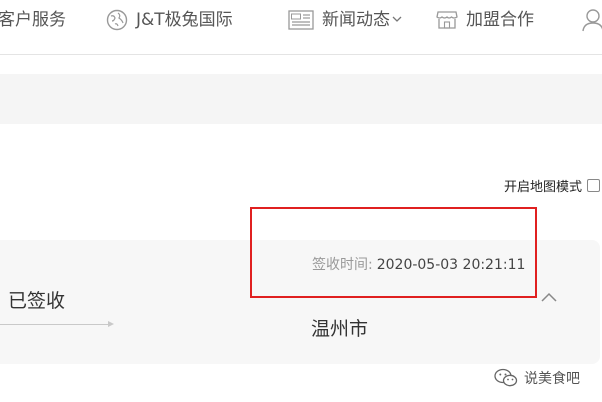  Describe the element at coordinates (37, 301) in the screenshot. I see `tracking-status: 已签收` at that location.